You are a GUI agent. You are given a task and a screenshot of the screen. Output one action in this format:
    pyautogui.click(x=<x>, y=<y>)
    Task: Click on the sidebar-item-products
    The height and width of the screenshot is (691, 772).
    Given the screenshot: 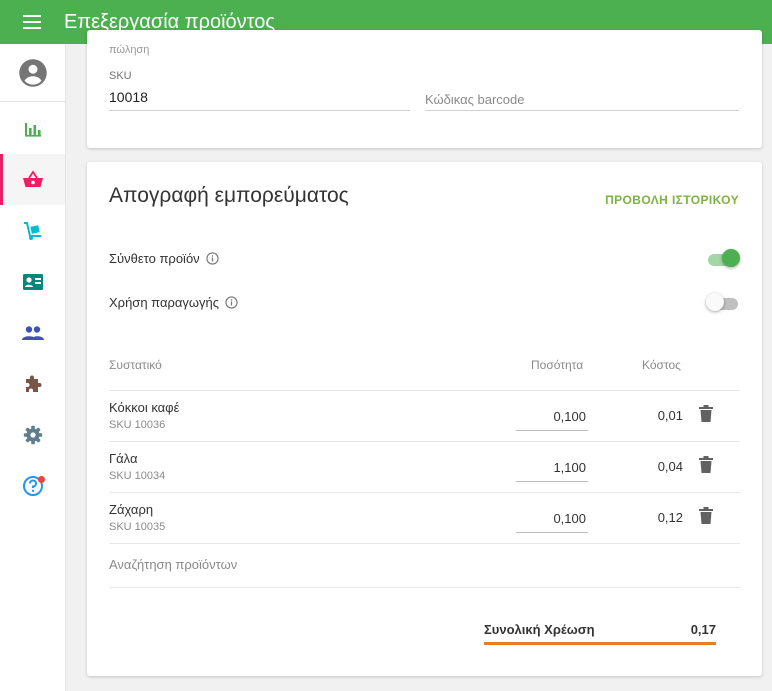 What is the action you would take?
    pyautogui.click(x=32, y=179)
    